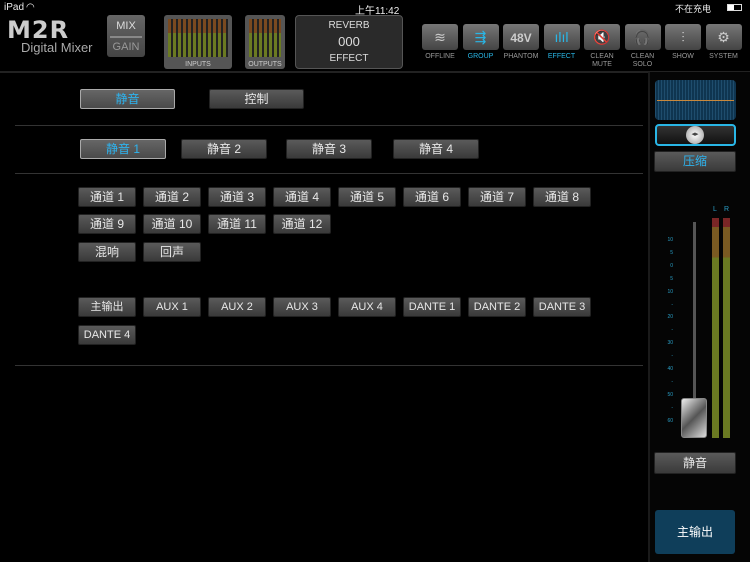 The height and width of the screenshot is (562, 750). What do you see at coordinates (670, 369) in the screenshot?
I see `fader-scale-tick: 40` at bounding box center [670, 369].